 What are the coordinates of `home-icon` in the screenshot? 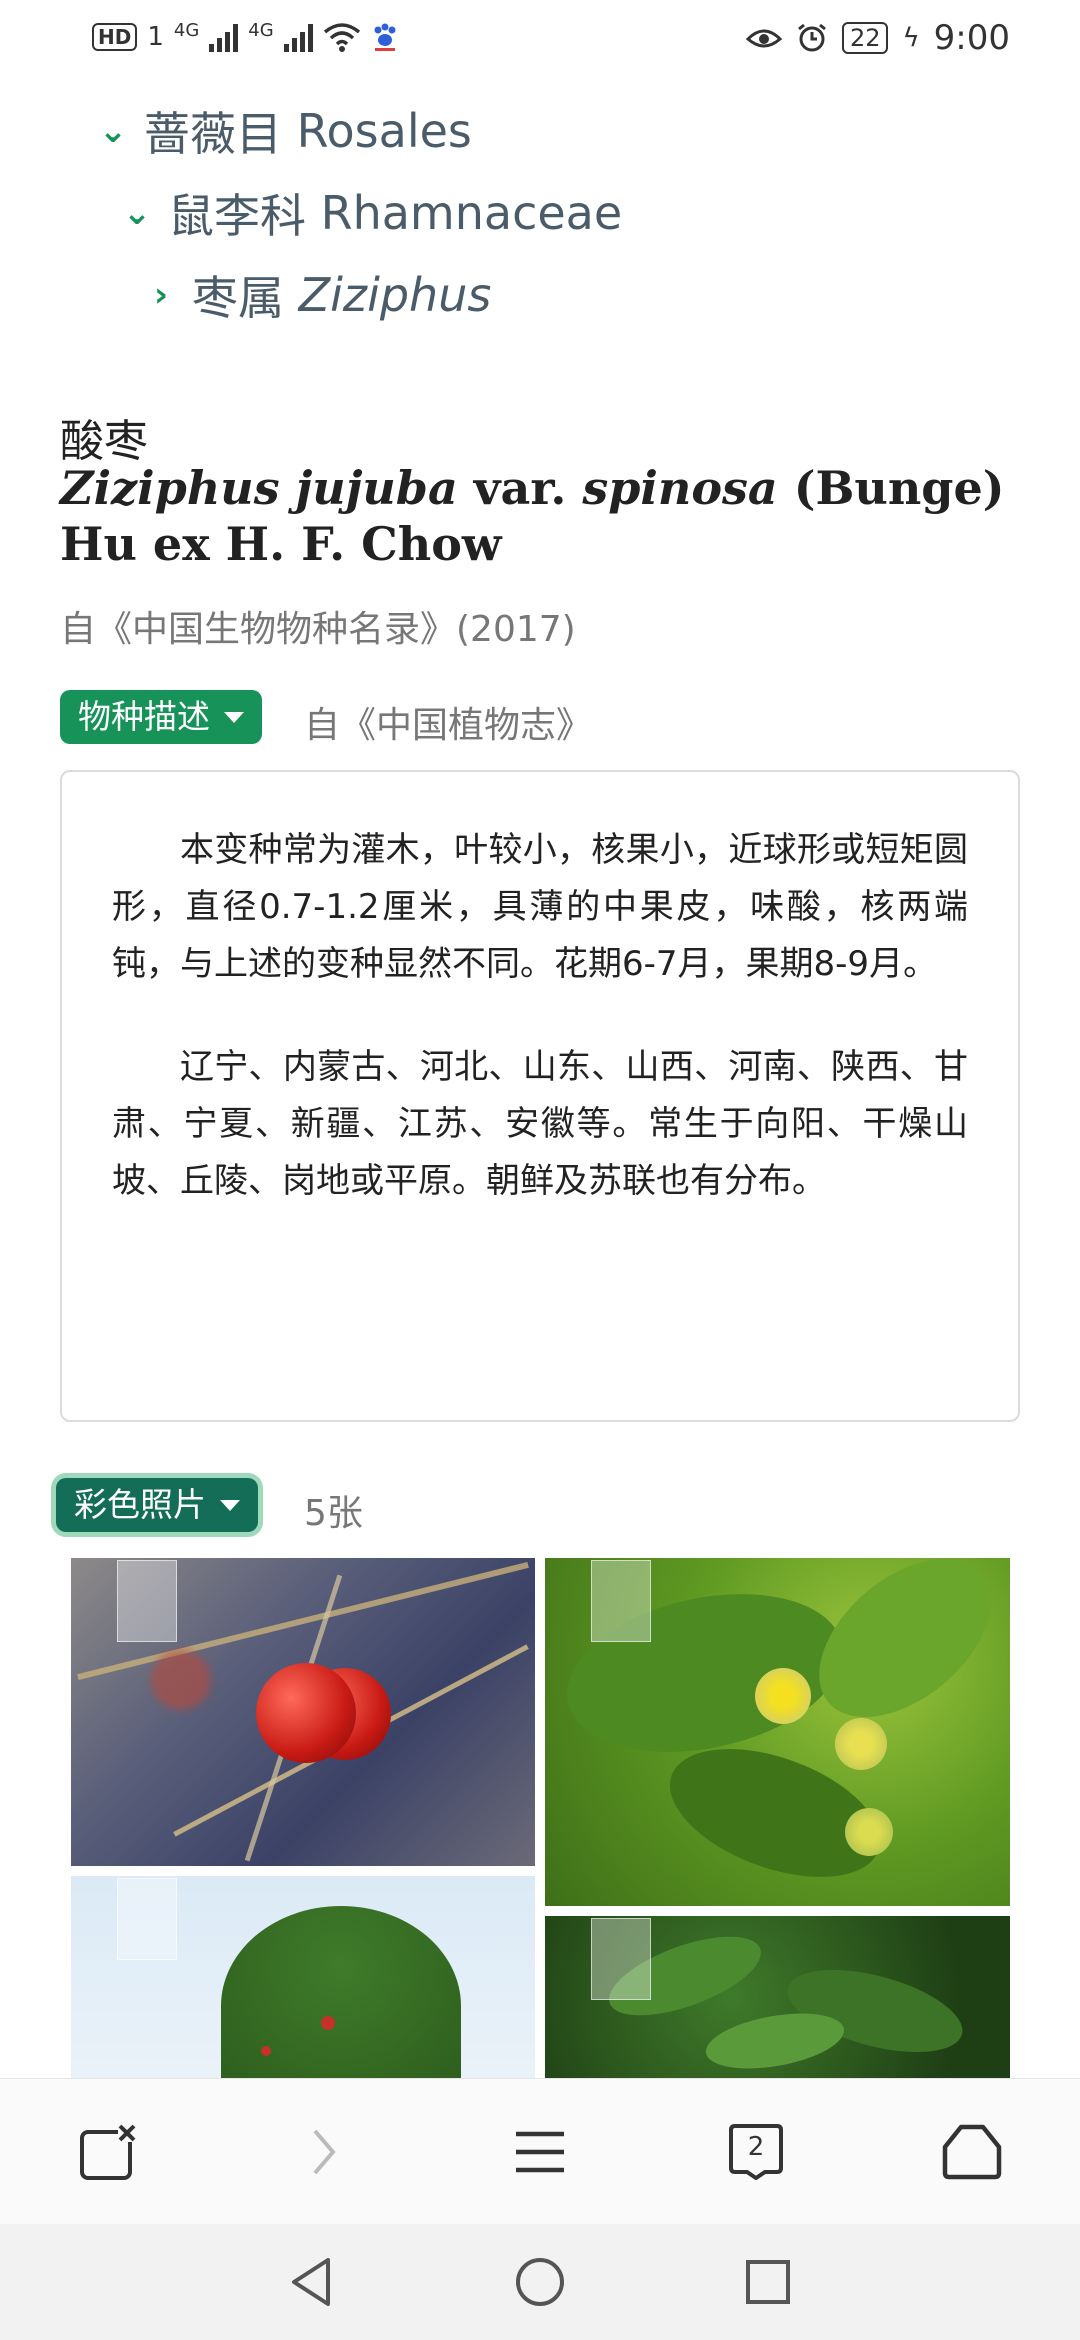 It's located at (972, 2152).